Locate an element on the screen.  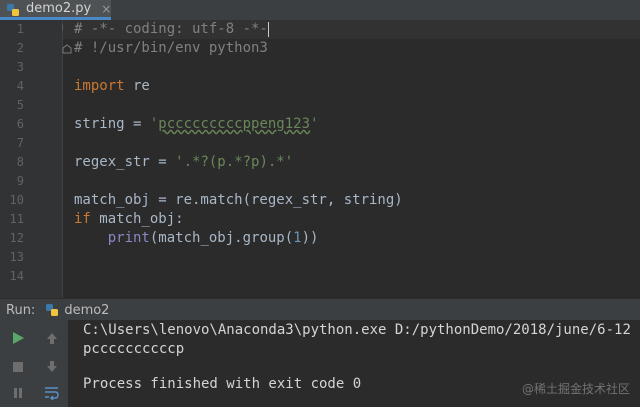
line-number: 8 is located at coordinates (20, 162).